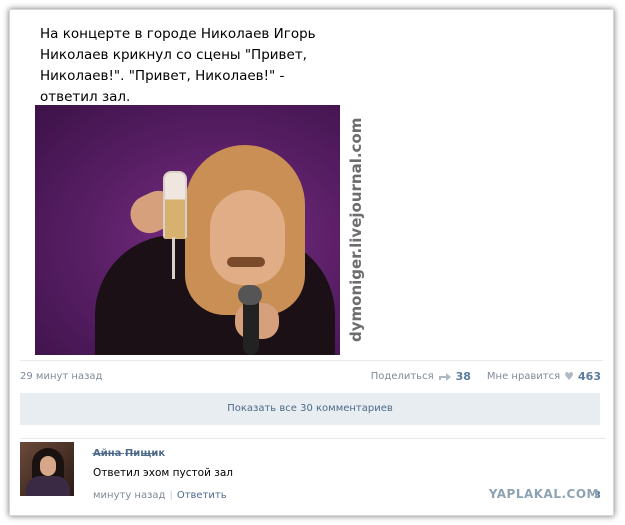 This screenshot has width=625, height=525. What do you see at coordinates (311, 360) in the screenshot?
I see `post-divider` at bounding box center [311, 360].